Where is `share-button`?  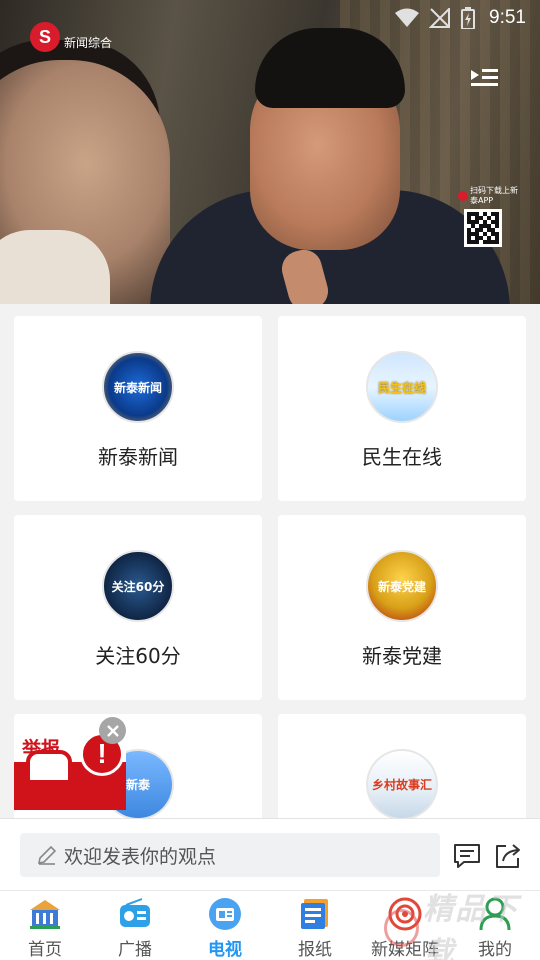 share-button is located at coordinates (508, 856).